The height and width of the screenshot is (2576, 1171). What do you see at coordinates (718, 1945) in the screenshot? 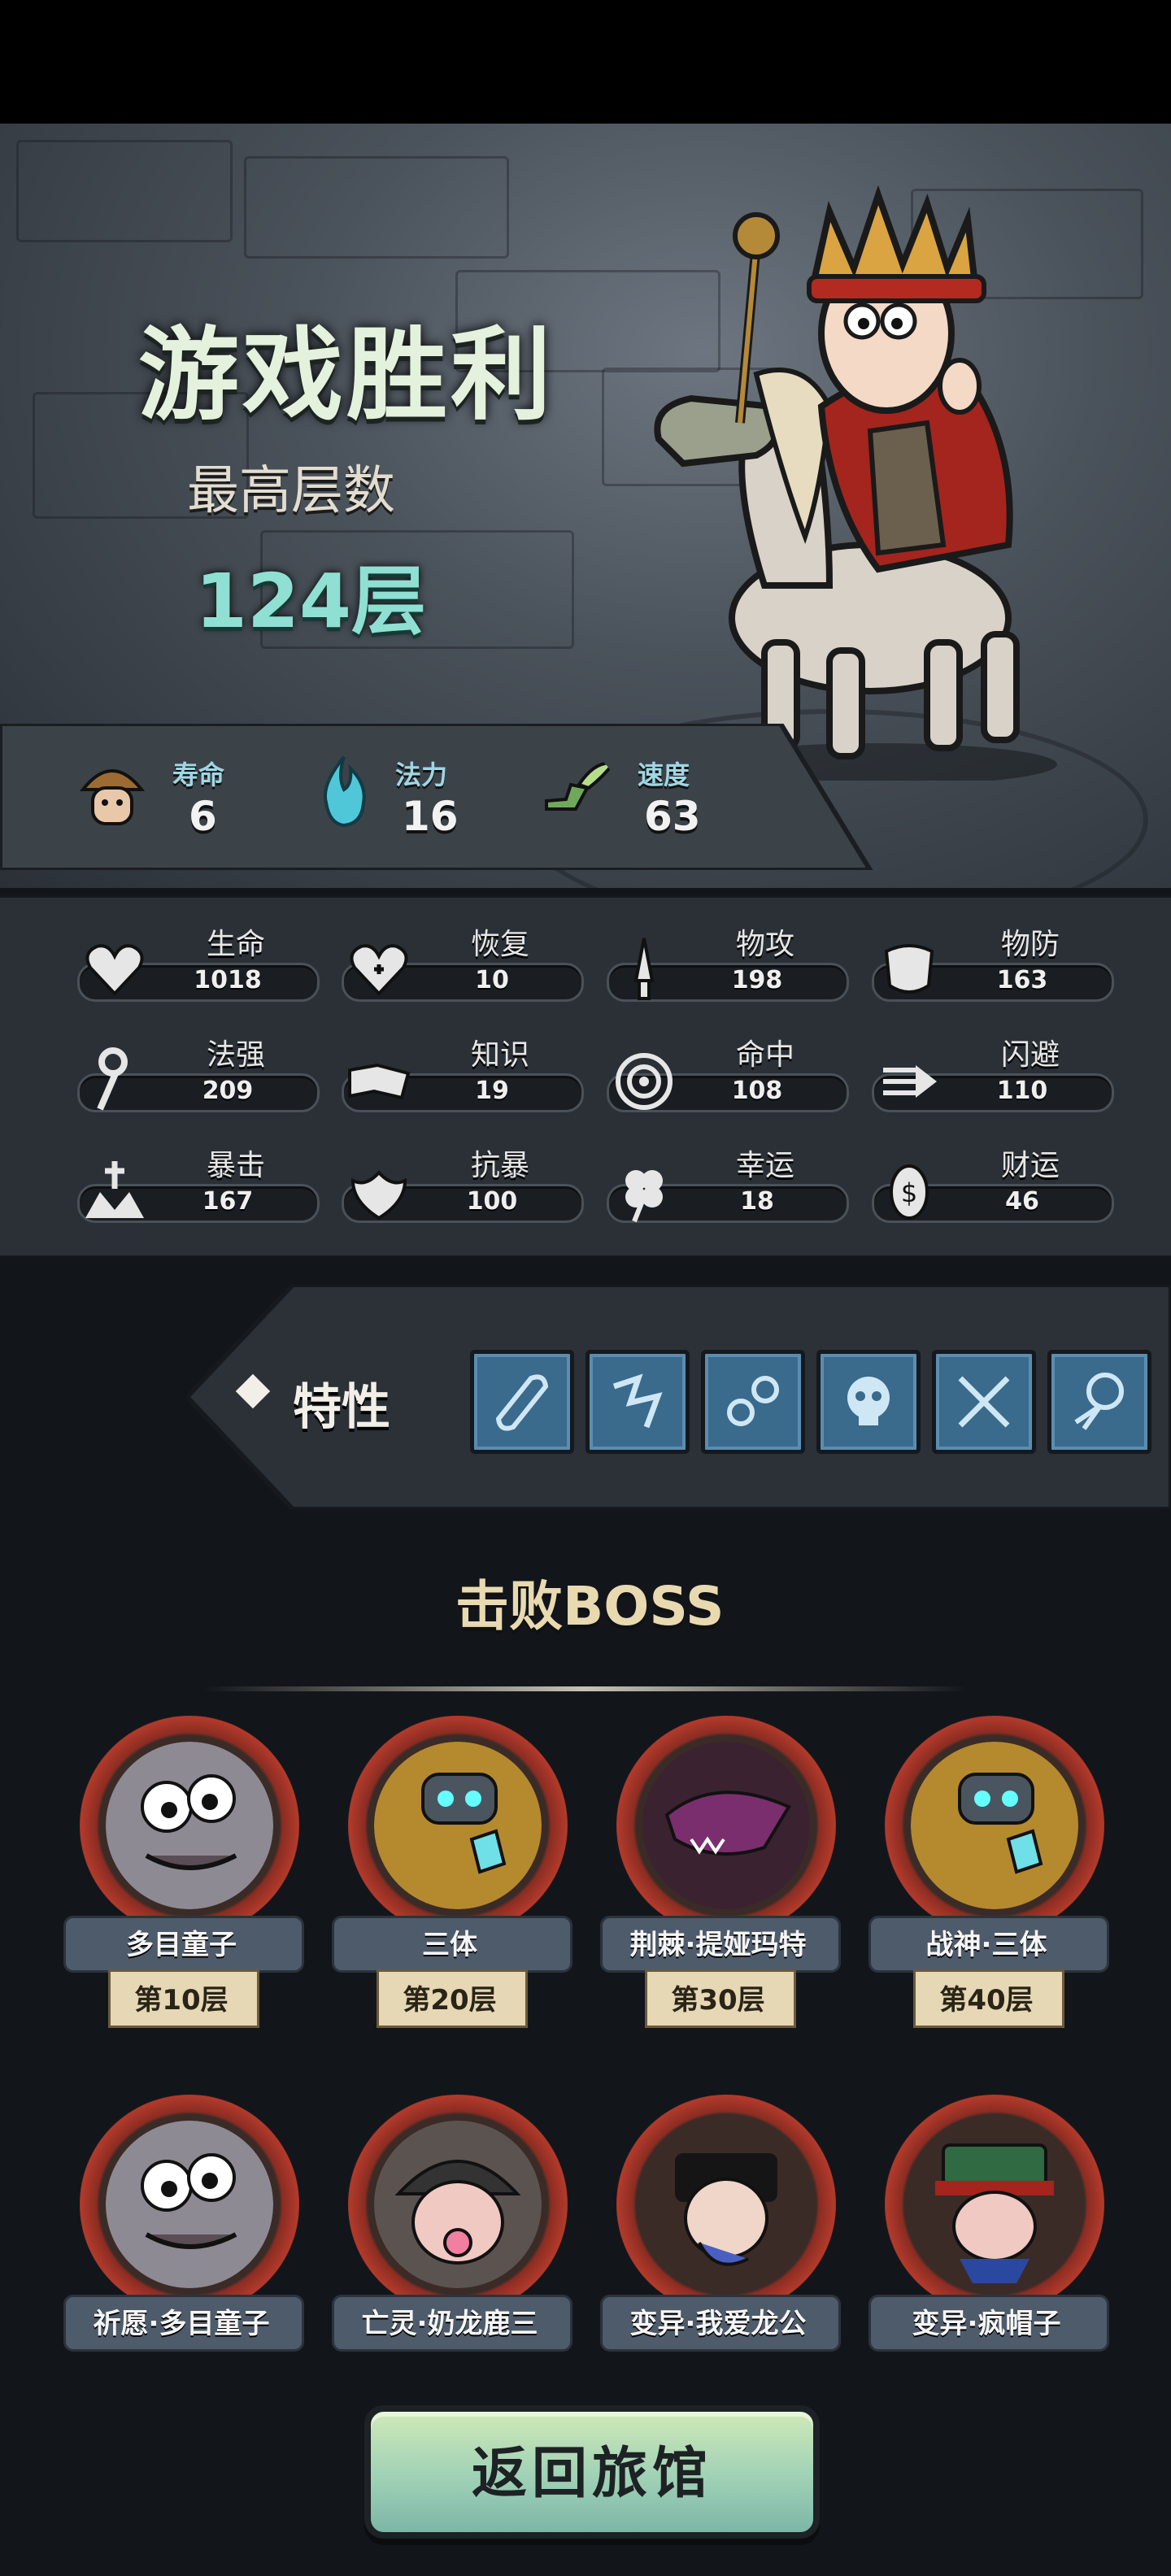
I see `boss-name: 荆棘·提娅玛特` at bounding box center [718, 1945].